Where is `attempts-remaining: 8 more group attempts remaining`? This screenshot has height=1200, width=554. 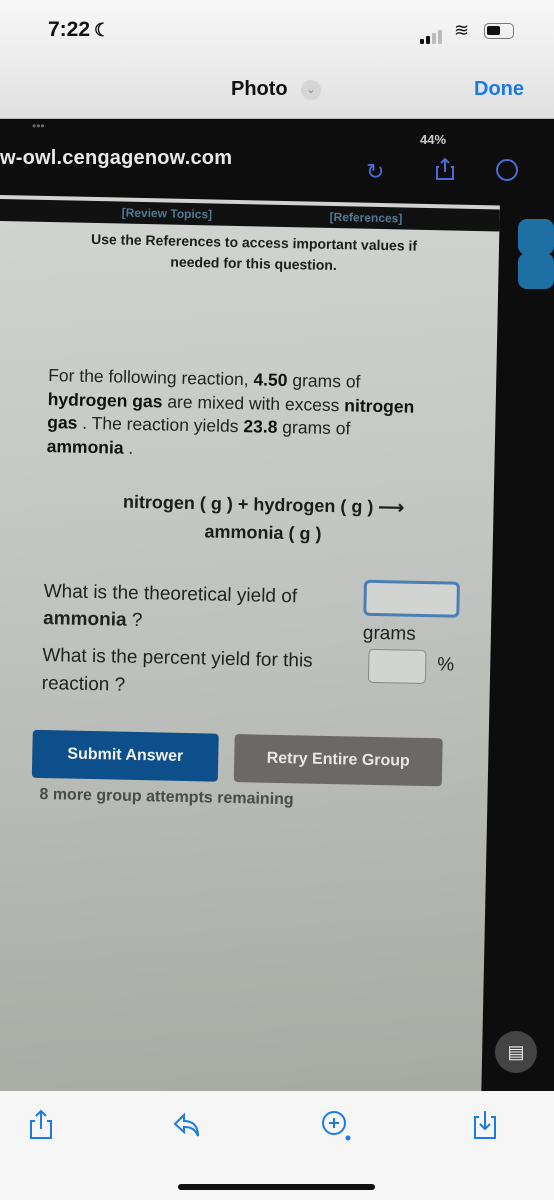 attempts-remaining: 8 more group attempts remaining is located at coordinates (166, 797).